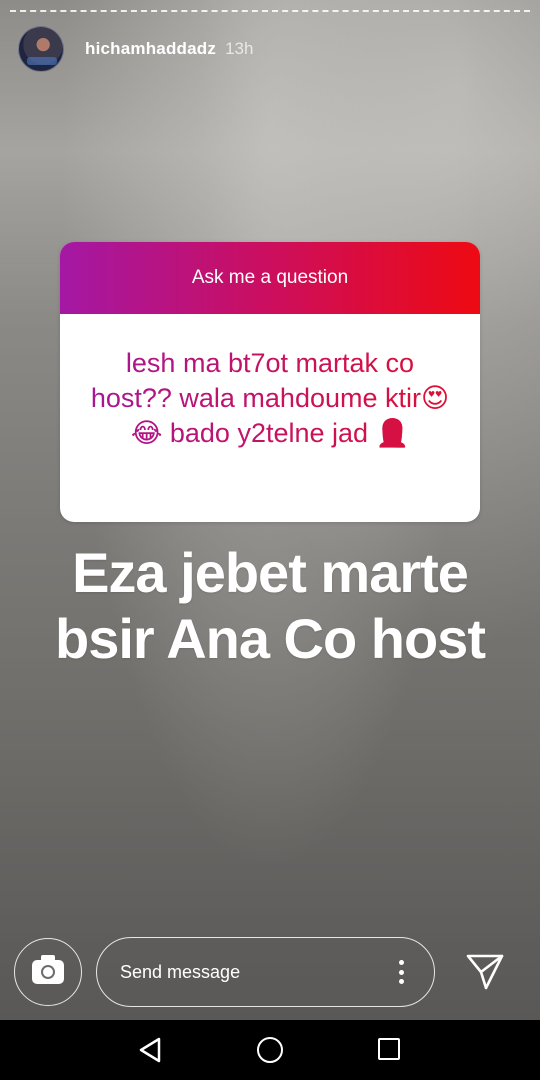  What do you see at coordinates (401, 972) in the screenshot?
I see `more-vertical-icon` at bounding box center [401, 972].